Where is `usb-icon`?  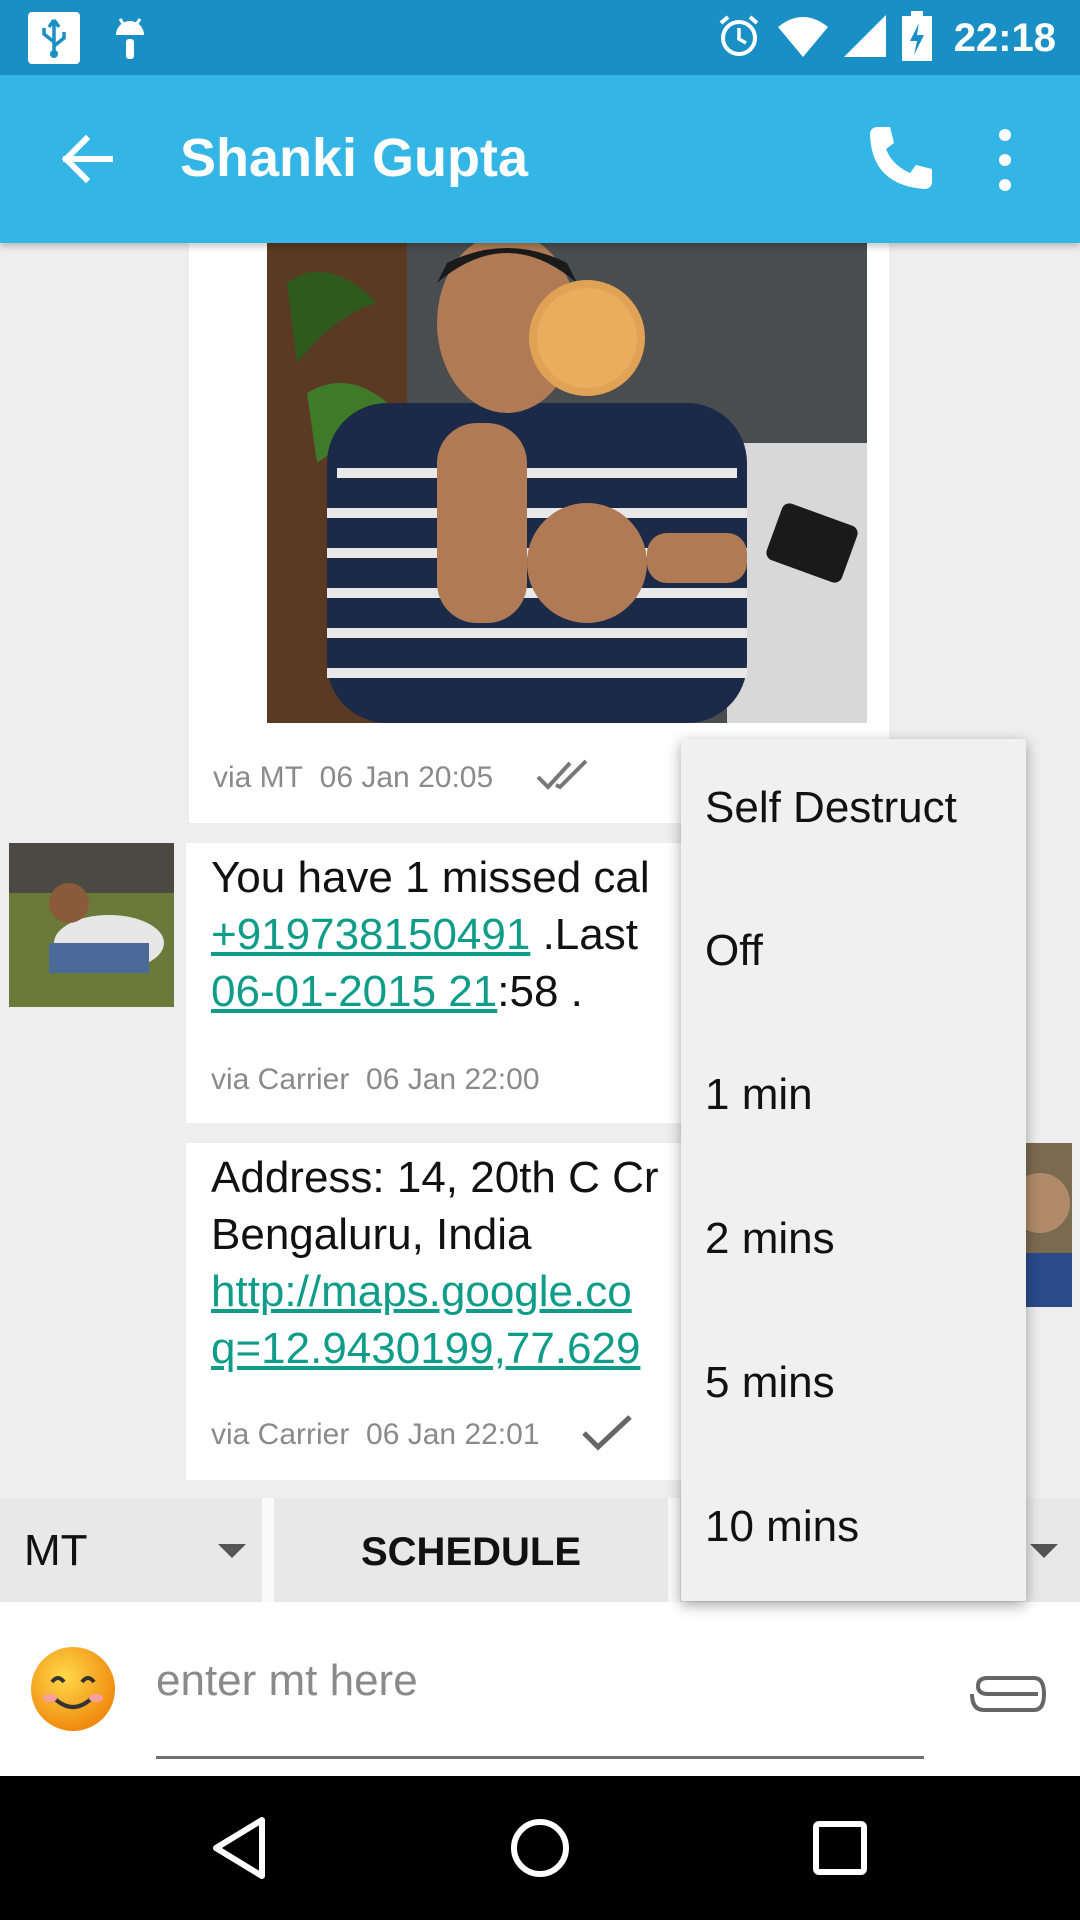 usb-icon is located at coordinates (54, 40).